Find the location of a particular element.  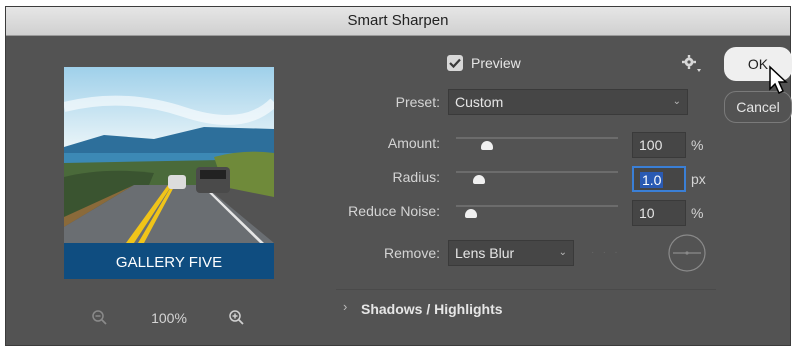

zoom-level: 100% is located at coordinates (169, 318).